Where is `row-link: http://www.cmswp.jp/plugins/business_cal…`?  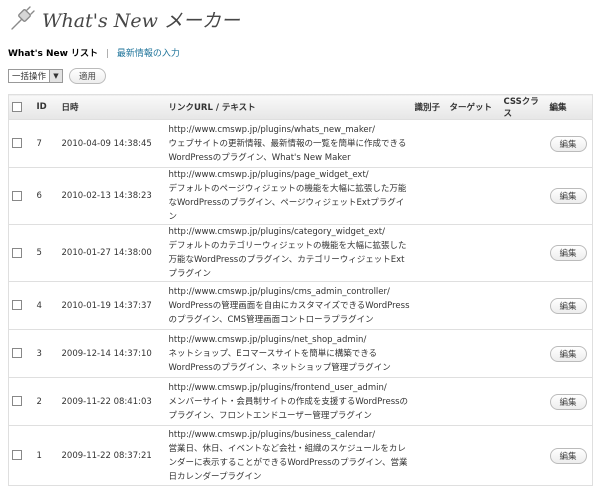 row-link: http://www.cmswp.jp/plugins/business_cal… is located at coordinates (288, 455).